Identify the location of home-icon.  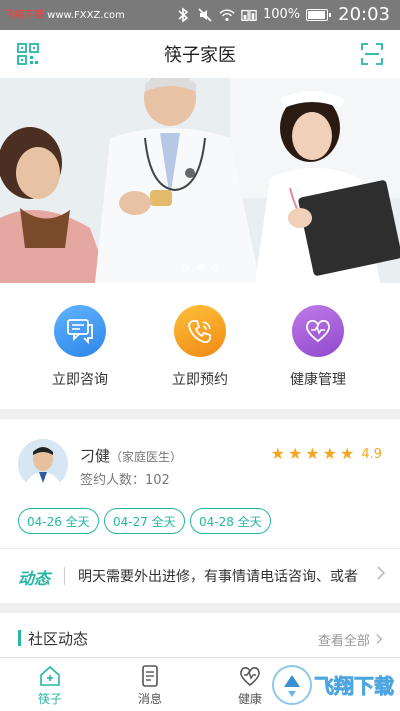
(50, 676).